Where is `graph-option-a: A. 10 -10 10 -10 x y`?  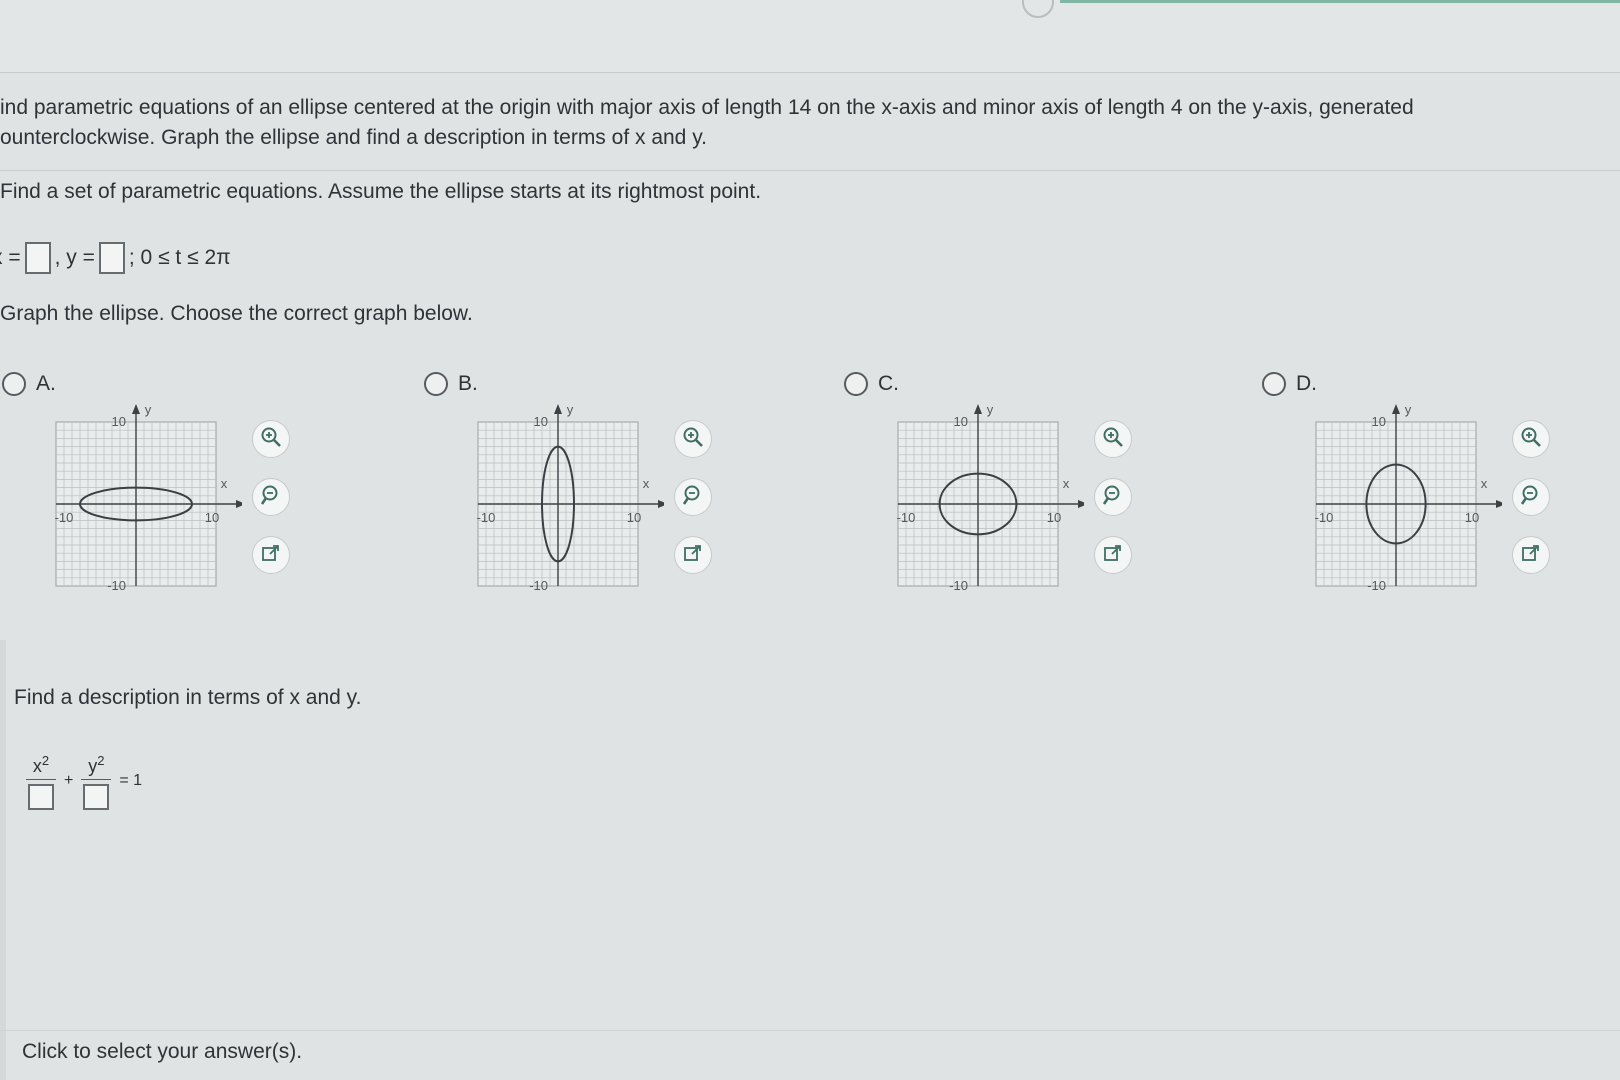 graph-option-a: A. 10 -10 10 -10 x y is located at coordinates (167, 502).